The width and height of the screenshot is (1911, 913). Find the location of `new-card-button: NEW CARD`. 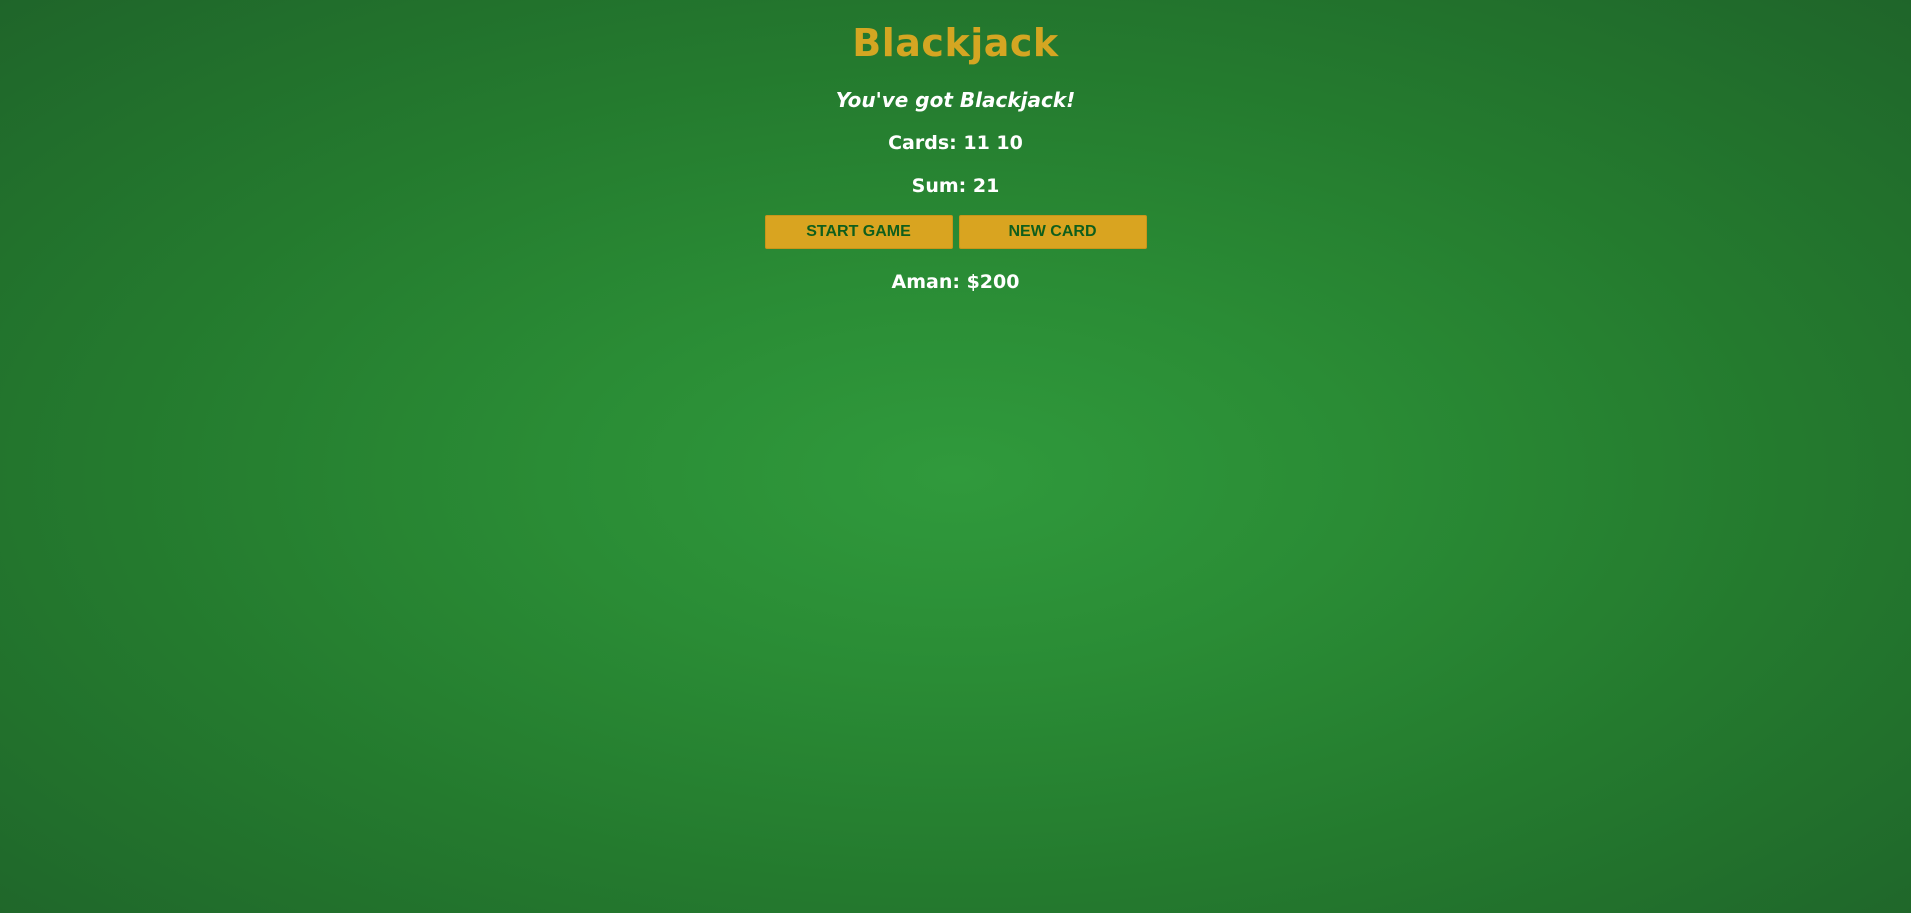

new-card-button: NEW CARD is located at coordinates (1052, 232).